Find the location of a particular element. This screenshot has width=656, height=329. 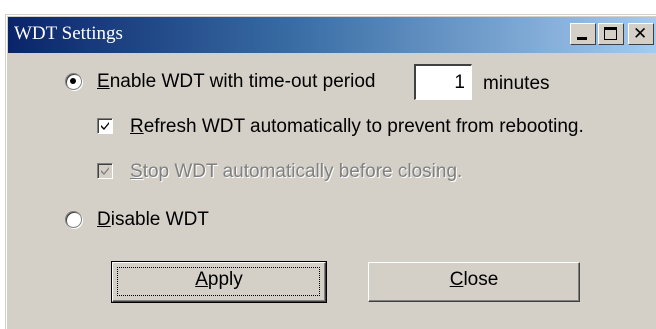

enable-wdt-label: Enable WDT with time-out period is located at coordinates (236, 82).